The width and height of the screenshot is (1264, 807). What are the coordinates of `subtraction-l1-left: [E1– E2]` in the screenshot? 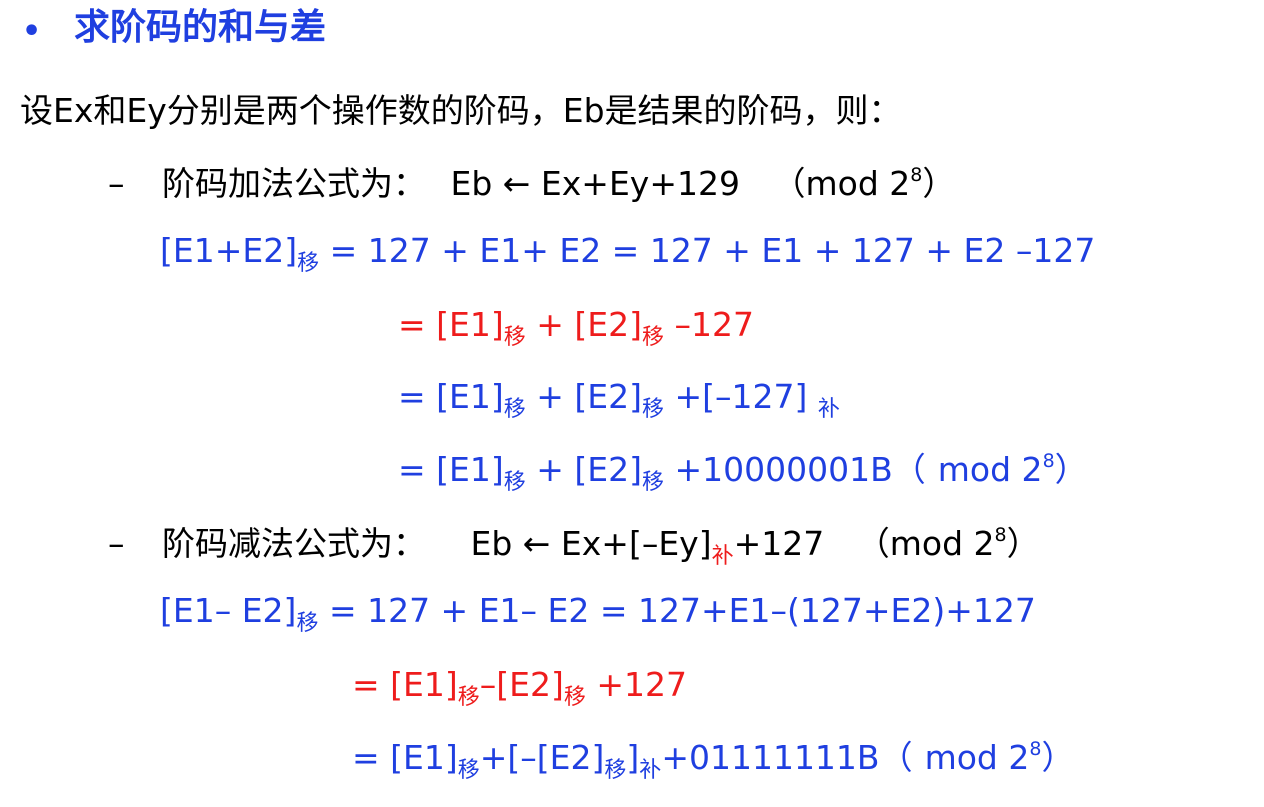 It's located at (228, 610).